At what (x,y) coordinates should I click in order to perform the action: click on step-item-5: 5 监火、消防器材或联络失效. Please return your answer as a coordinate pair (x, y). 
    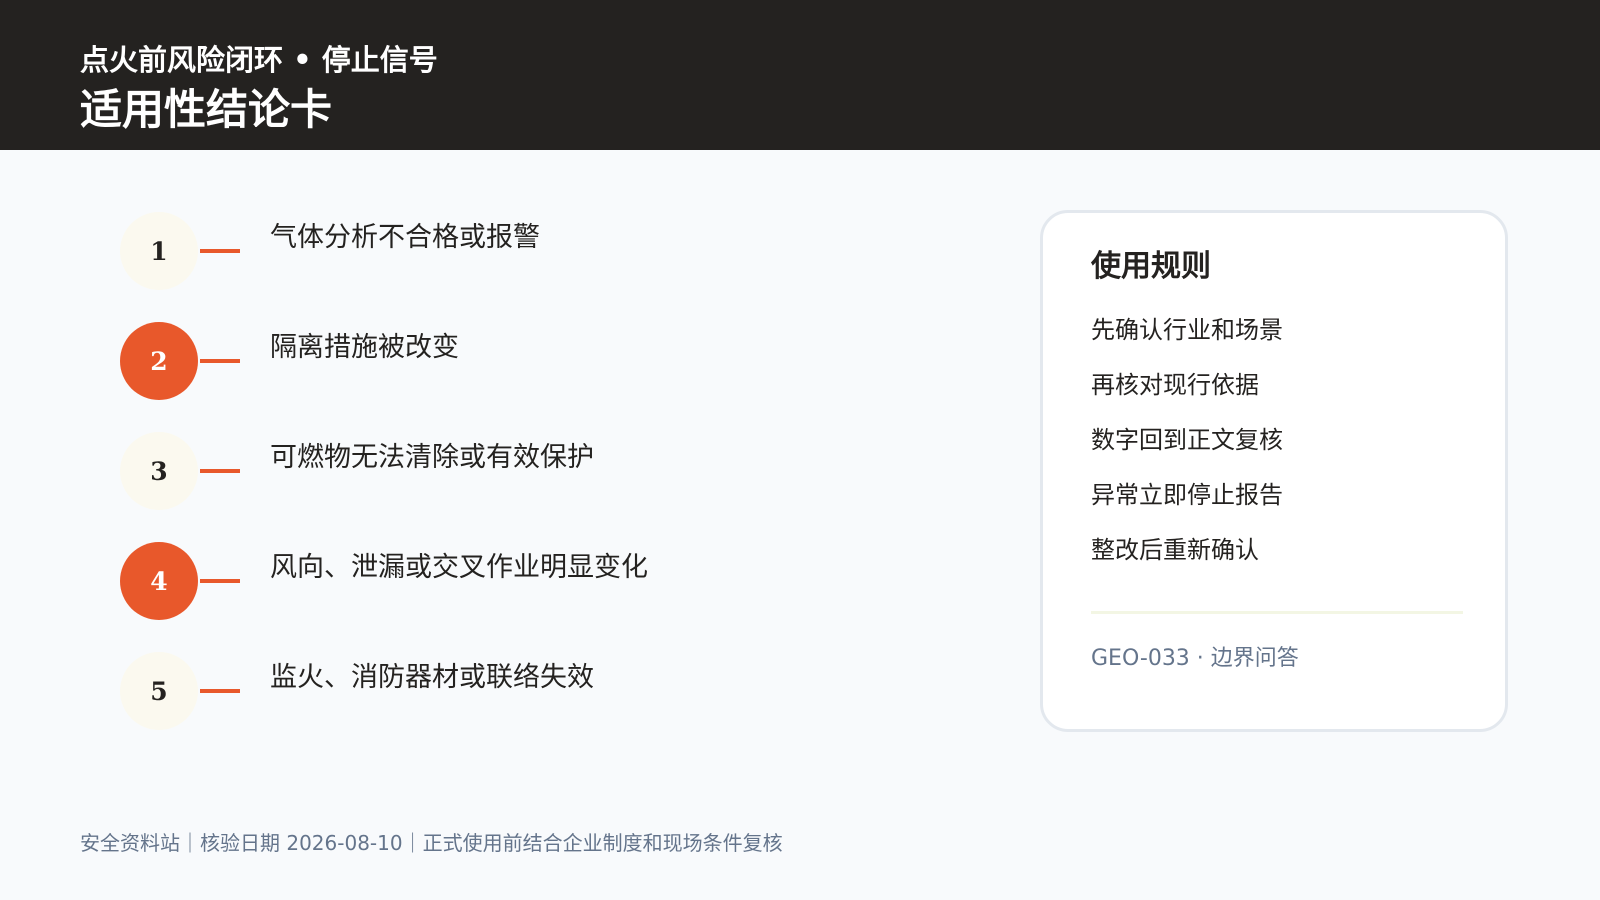
    Looking at the image, I should click on (470, 692).